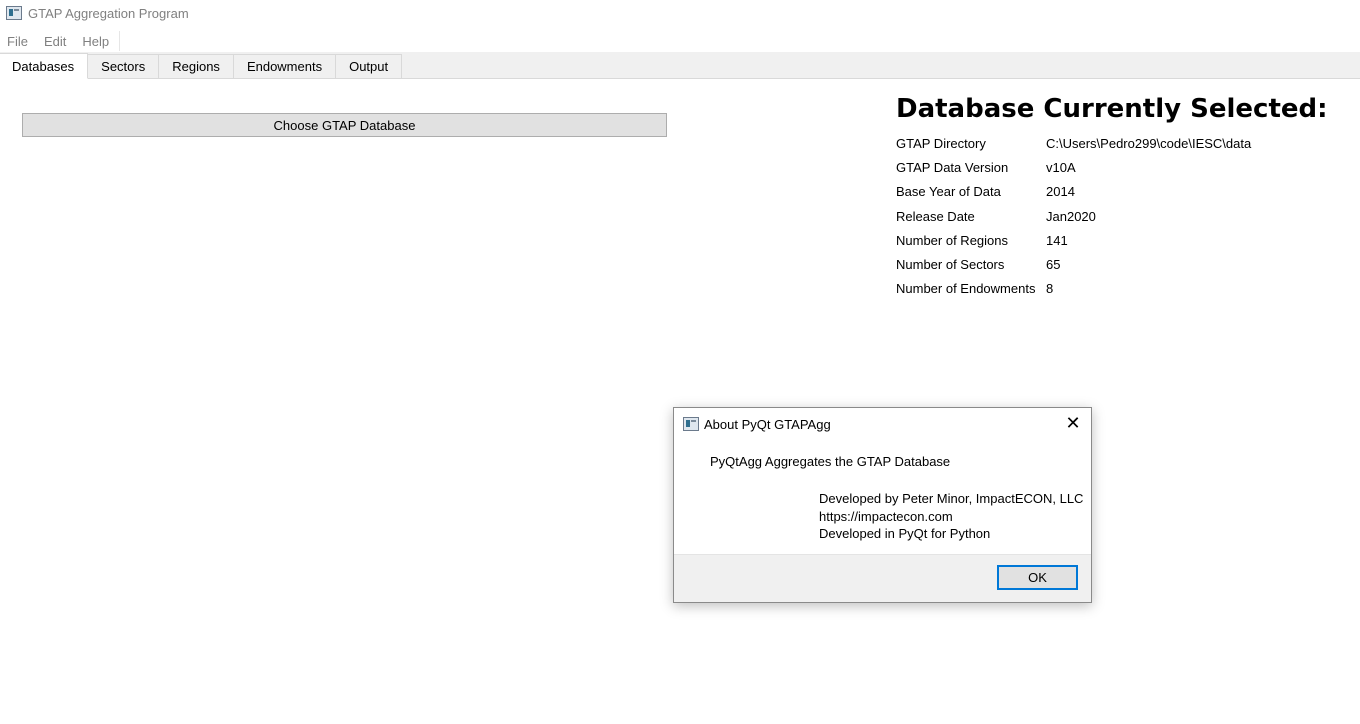 The image size is (1360, 724). I want to click on close-icon: ✕, so click(1073, 423).